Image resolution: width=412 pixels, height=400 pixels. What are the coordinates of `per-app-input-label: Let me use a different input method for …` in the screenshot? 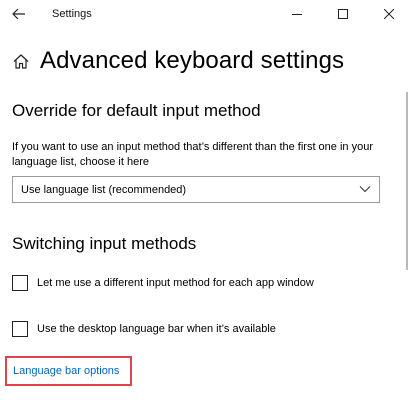 It's located at (175, 283).